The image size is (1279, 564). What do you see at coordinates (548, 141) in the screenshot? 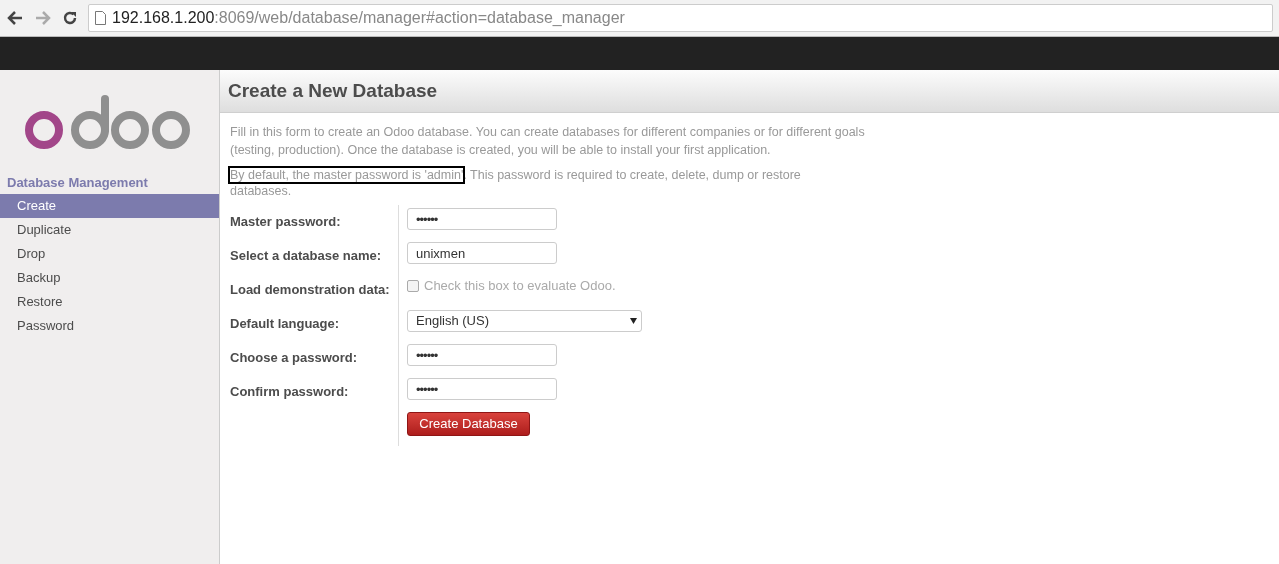
I see `intro-text: Fill in this form to create an Odoo database. You can create databases for different companies or for different goals (testing, production). Once the database is created, you will be able to install your first application.` at bounding box center [548, 141].